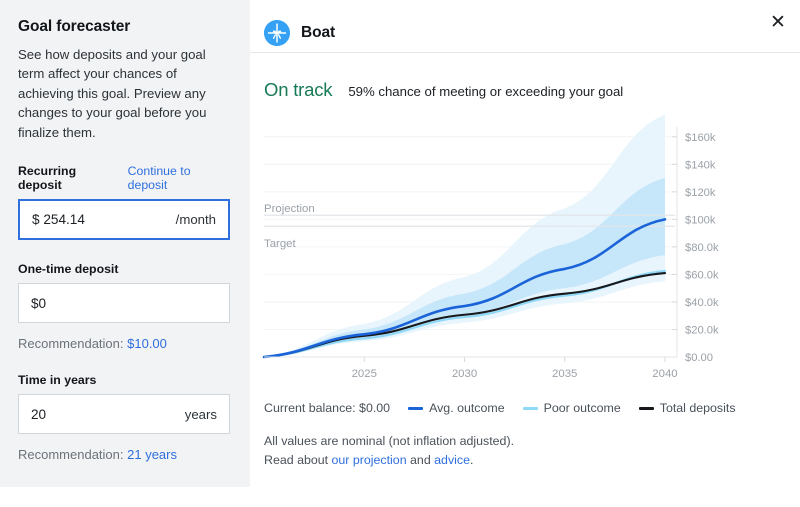 Image resolution: width=800 pixels, height=507 pixels. What do you see at coordinates (697, 408) in the screenshot?
I see `legend-label: Total deposits` at bounding box center [697, 408].